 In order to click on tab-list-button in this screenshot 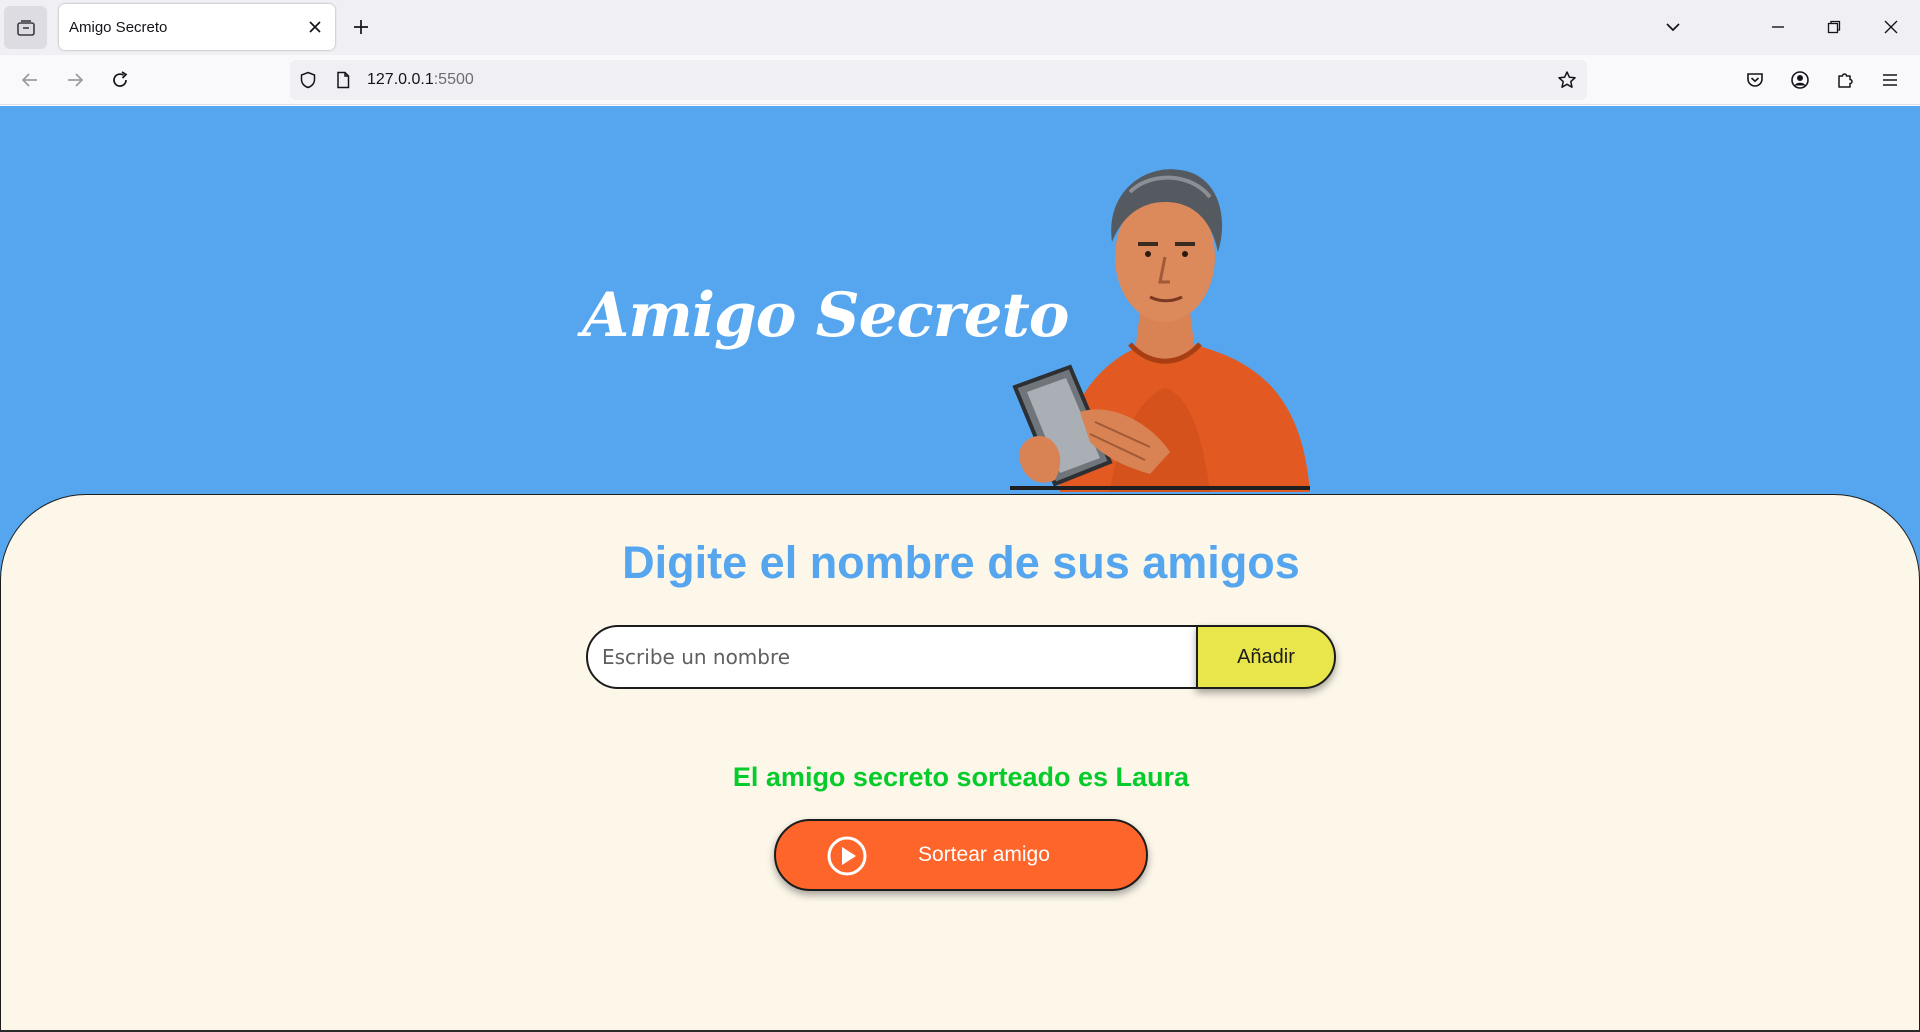, I will do `click(25, 27)`.